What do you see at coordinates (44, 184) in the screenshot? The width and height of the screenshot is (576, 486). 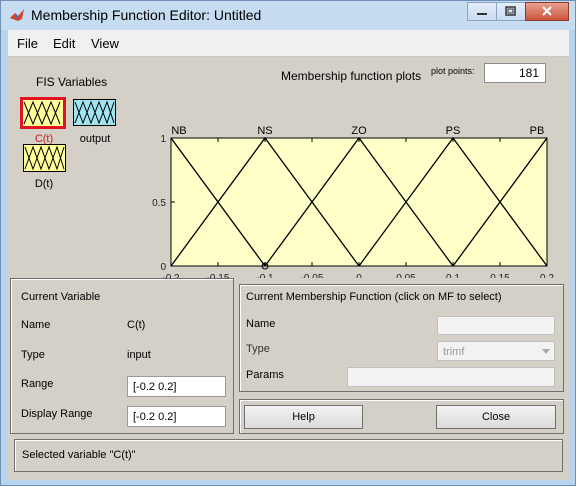 I see `fis-variable-d-label: D(t)` at bounding box center [44, 184].